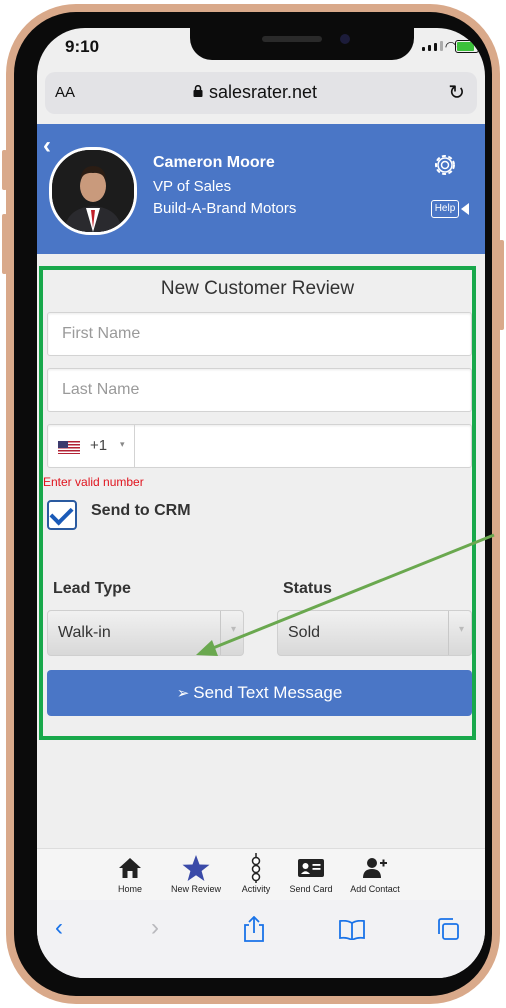 The width and height of the screenshot is (506, 1008). What do you see at coordinates (69, 447) in the screenshot?
I see `us-flag-icon` at bounding box center [69, 447].